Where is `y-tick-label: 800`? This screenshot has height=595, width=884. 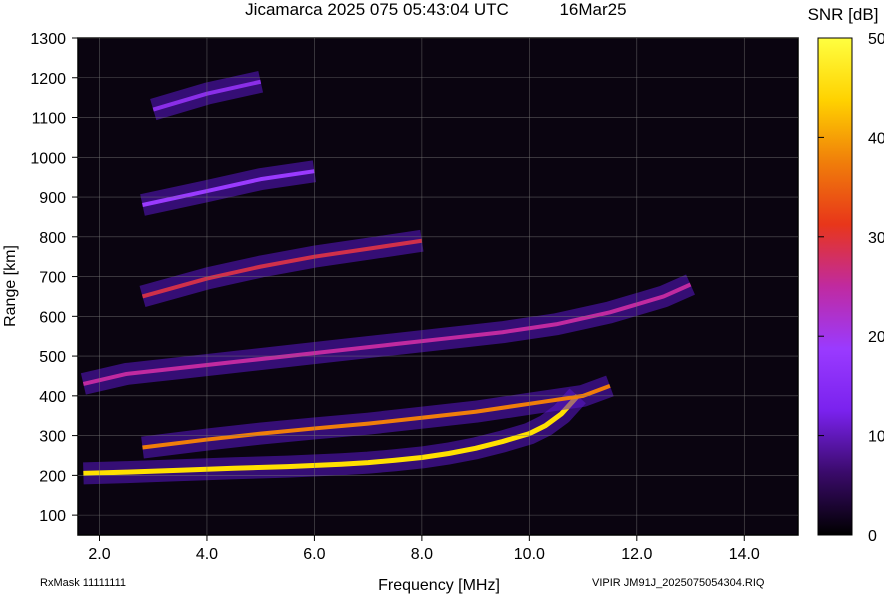
y-tick-label: 800 is located at coordinates (52, 238).